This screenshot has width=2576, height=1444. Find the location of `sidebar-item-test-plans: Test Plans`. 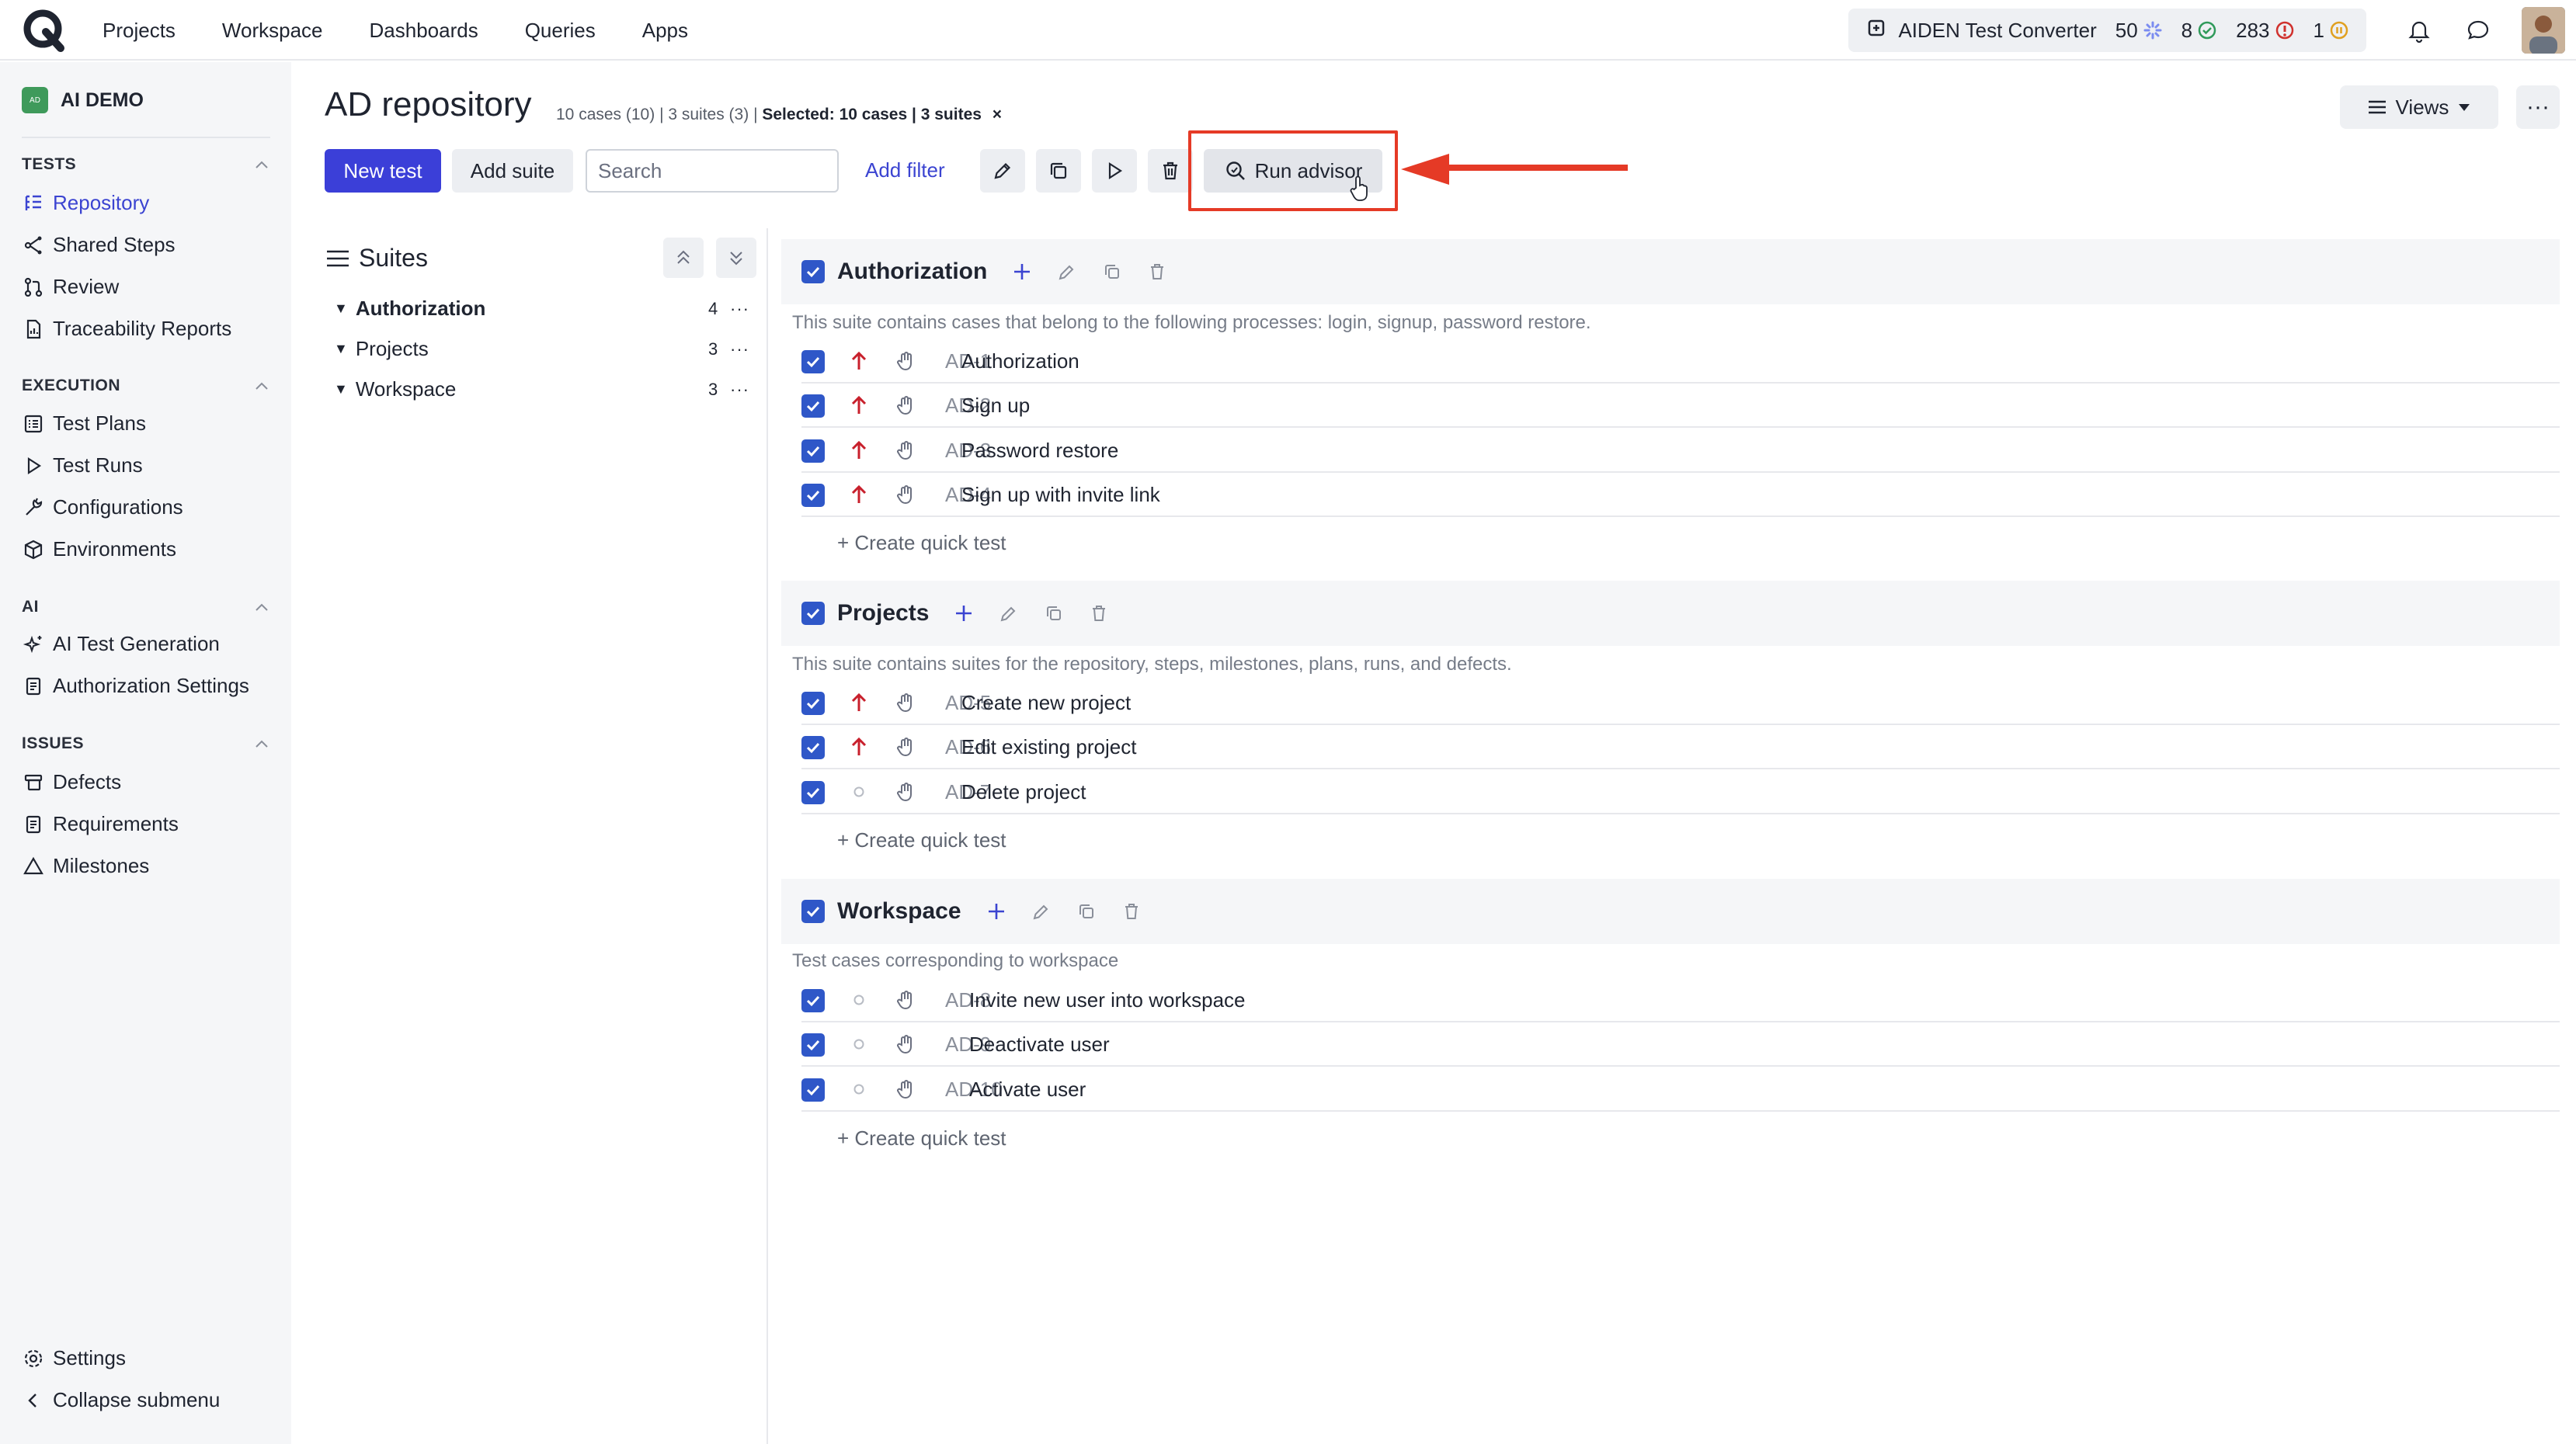

sidebar-item-test-plans: Test Plans is located at coordinates (84, 423).